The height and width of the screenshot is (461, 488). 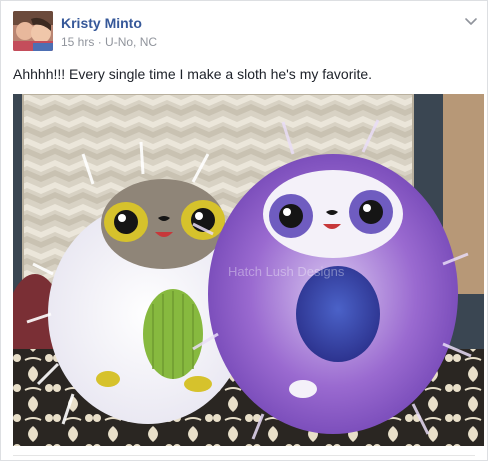 What do you see at coordinates (471, 21) in the screenshot?
I see `chevron-down-icon` at bounding box center [471, 21].